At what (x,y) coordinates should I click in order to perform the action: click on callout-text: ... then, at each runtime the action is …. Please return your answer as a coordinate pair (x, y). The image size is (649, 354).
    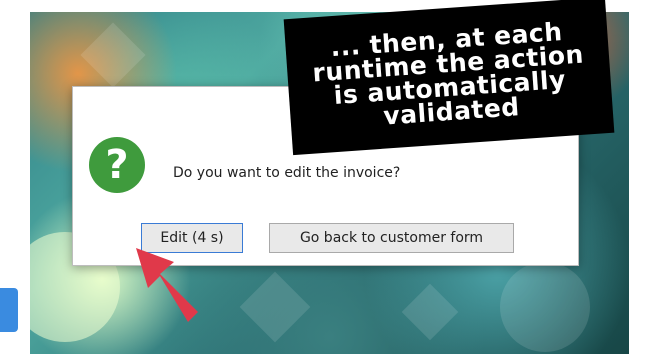
    Looking at the image, I should click on (448, 74).